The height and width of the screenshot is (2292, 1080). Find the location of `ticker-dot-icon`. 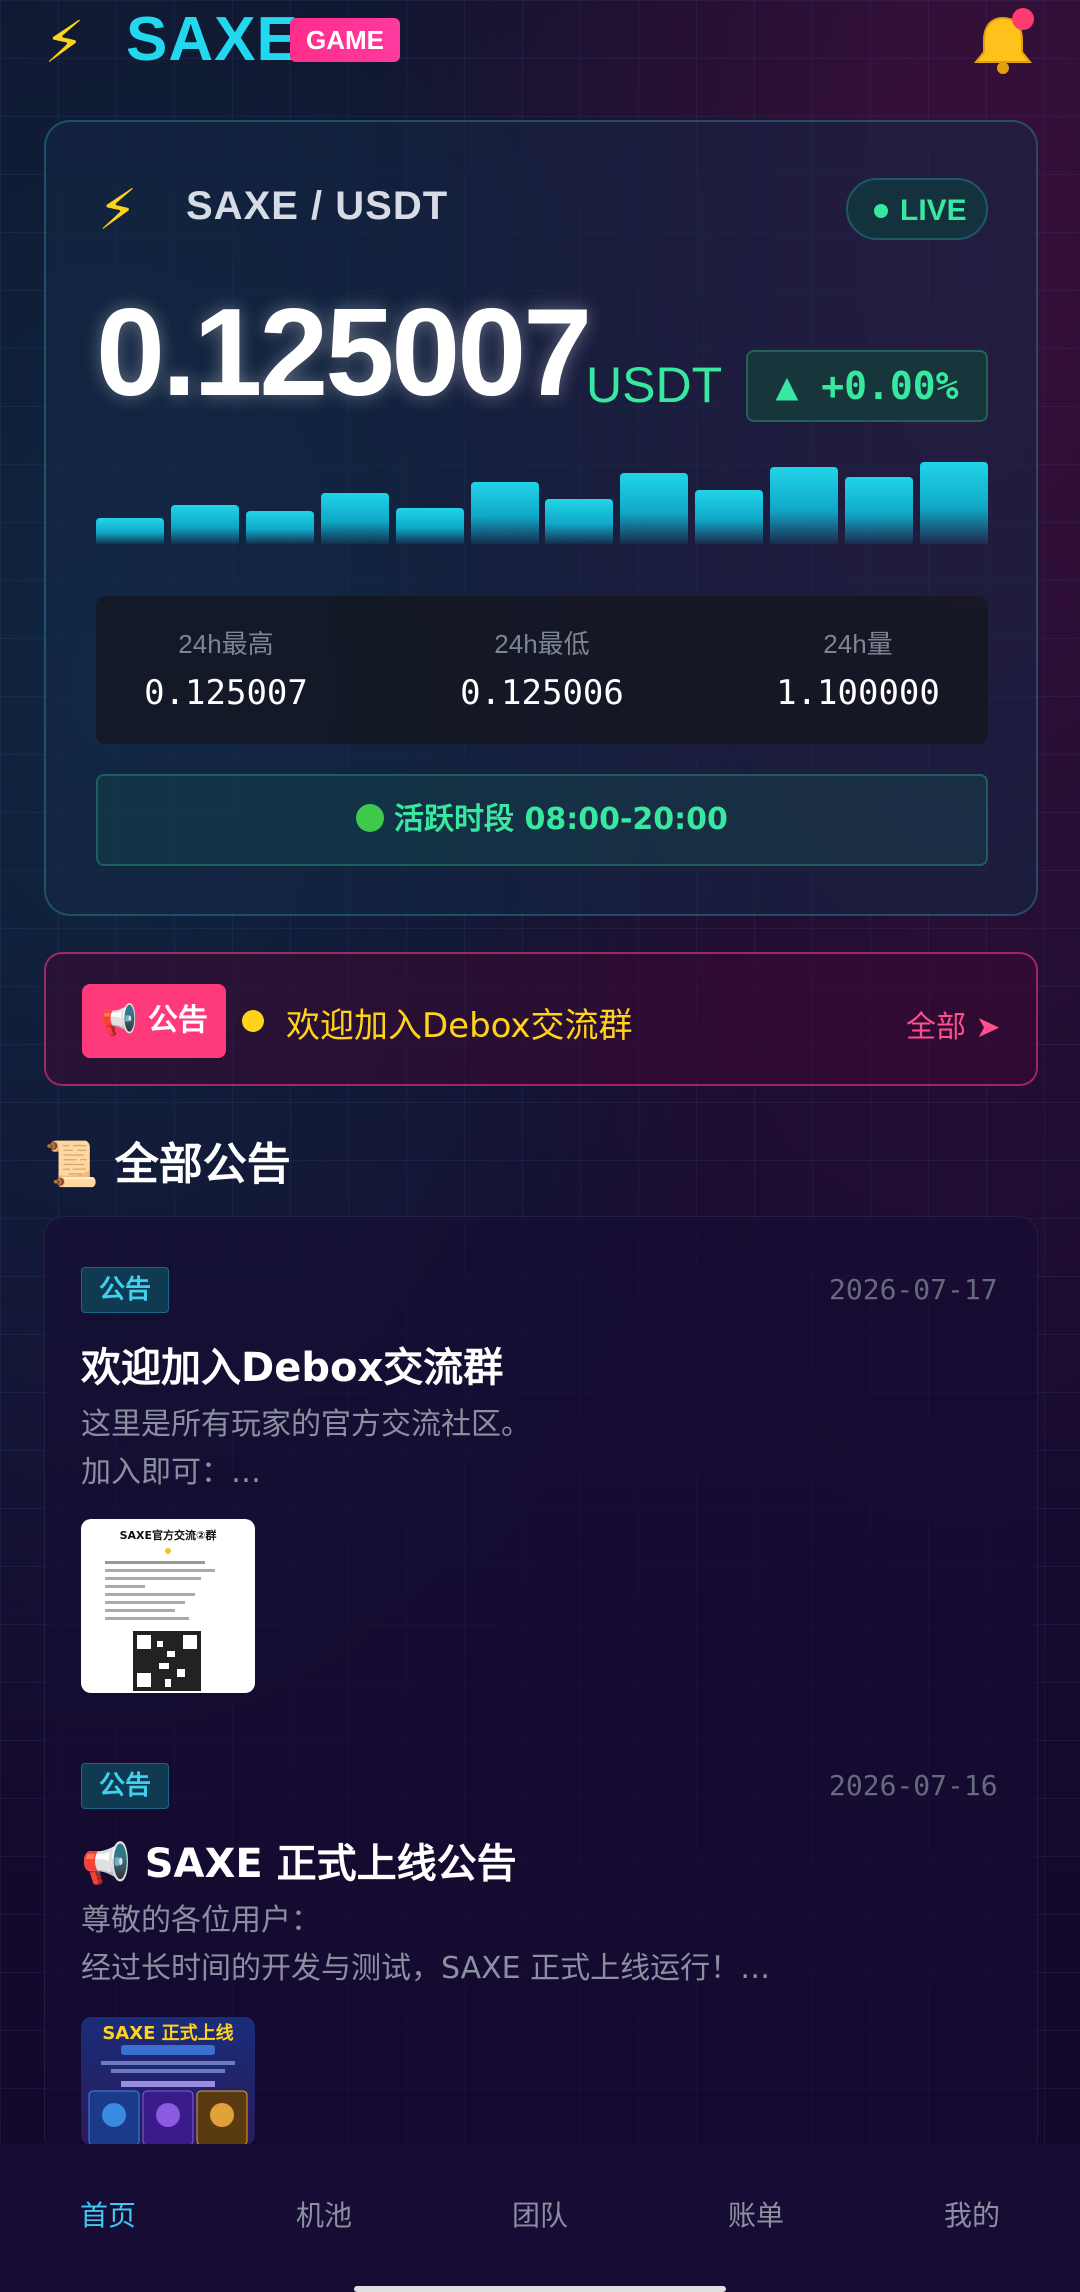

ticker-dot-icon is located at coordinates (253, 1021).